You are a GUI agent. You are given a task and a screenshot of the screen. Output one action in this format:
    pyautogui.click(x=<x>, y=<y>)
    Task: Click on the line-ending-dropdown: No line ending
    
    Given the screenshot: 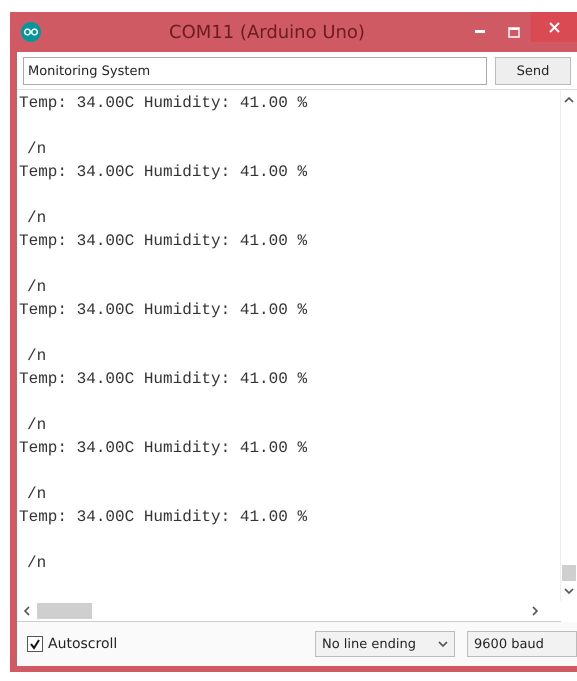 What is the action you would take?
    pyautogui.click(x=385, y=644)
    